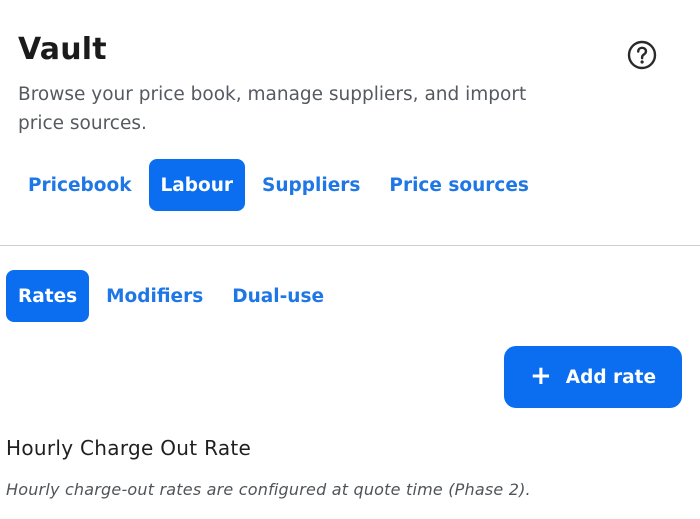 The height and width of the screenshot is (519, 700). I want to click on sub-tab-modifiers: Modifiers, so click(154, 296).